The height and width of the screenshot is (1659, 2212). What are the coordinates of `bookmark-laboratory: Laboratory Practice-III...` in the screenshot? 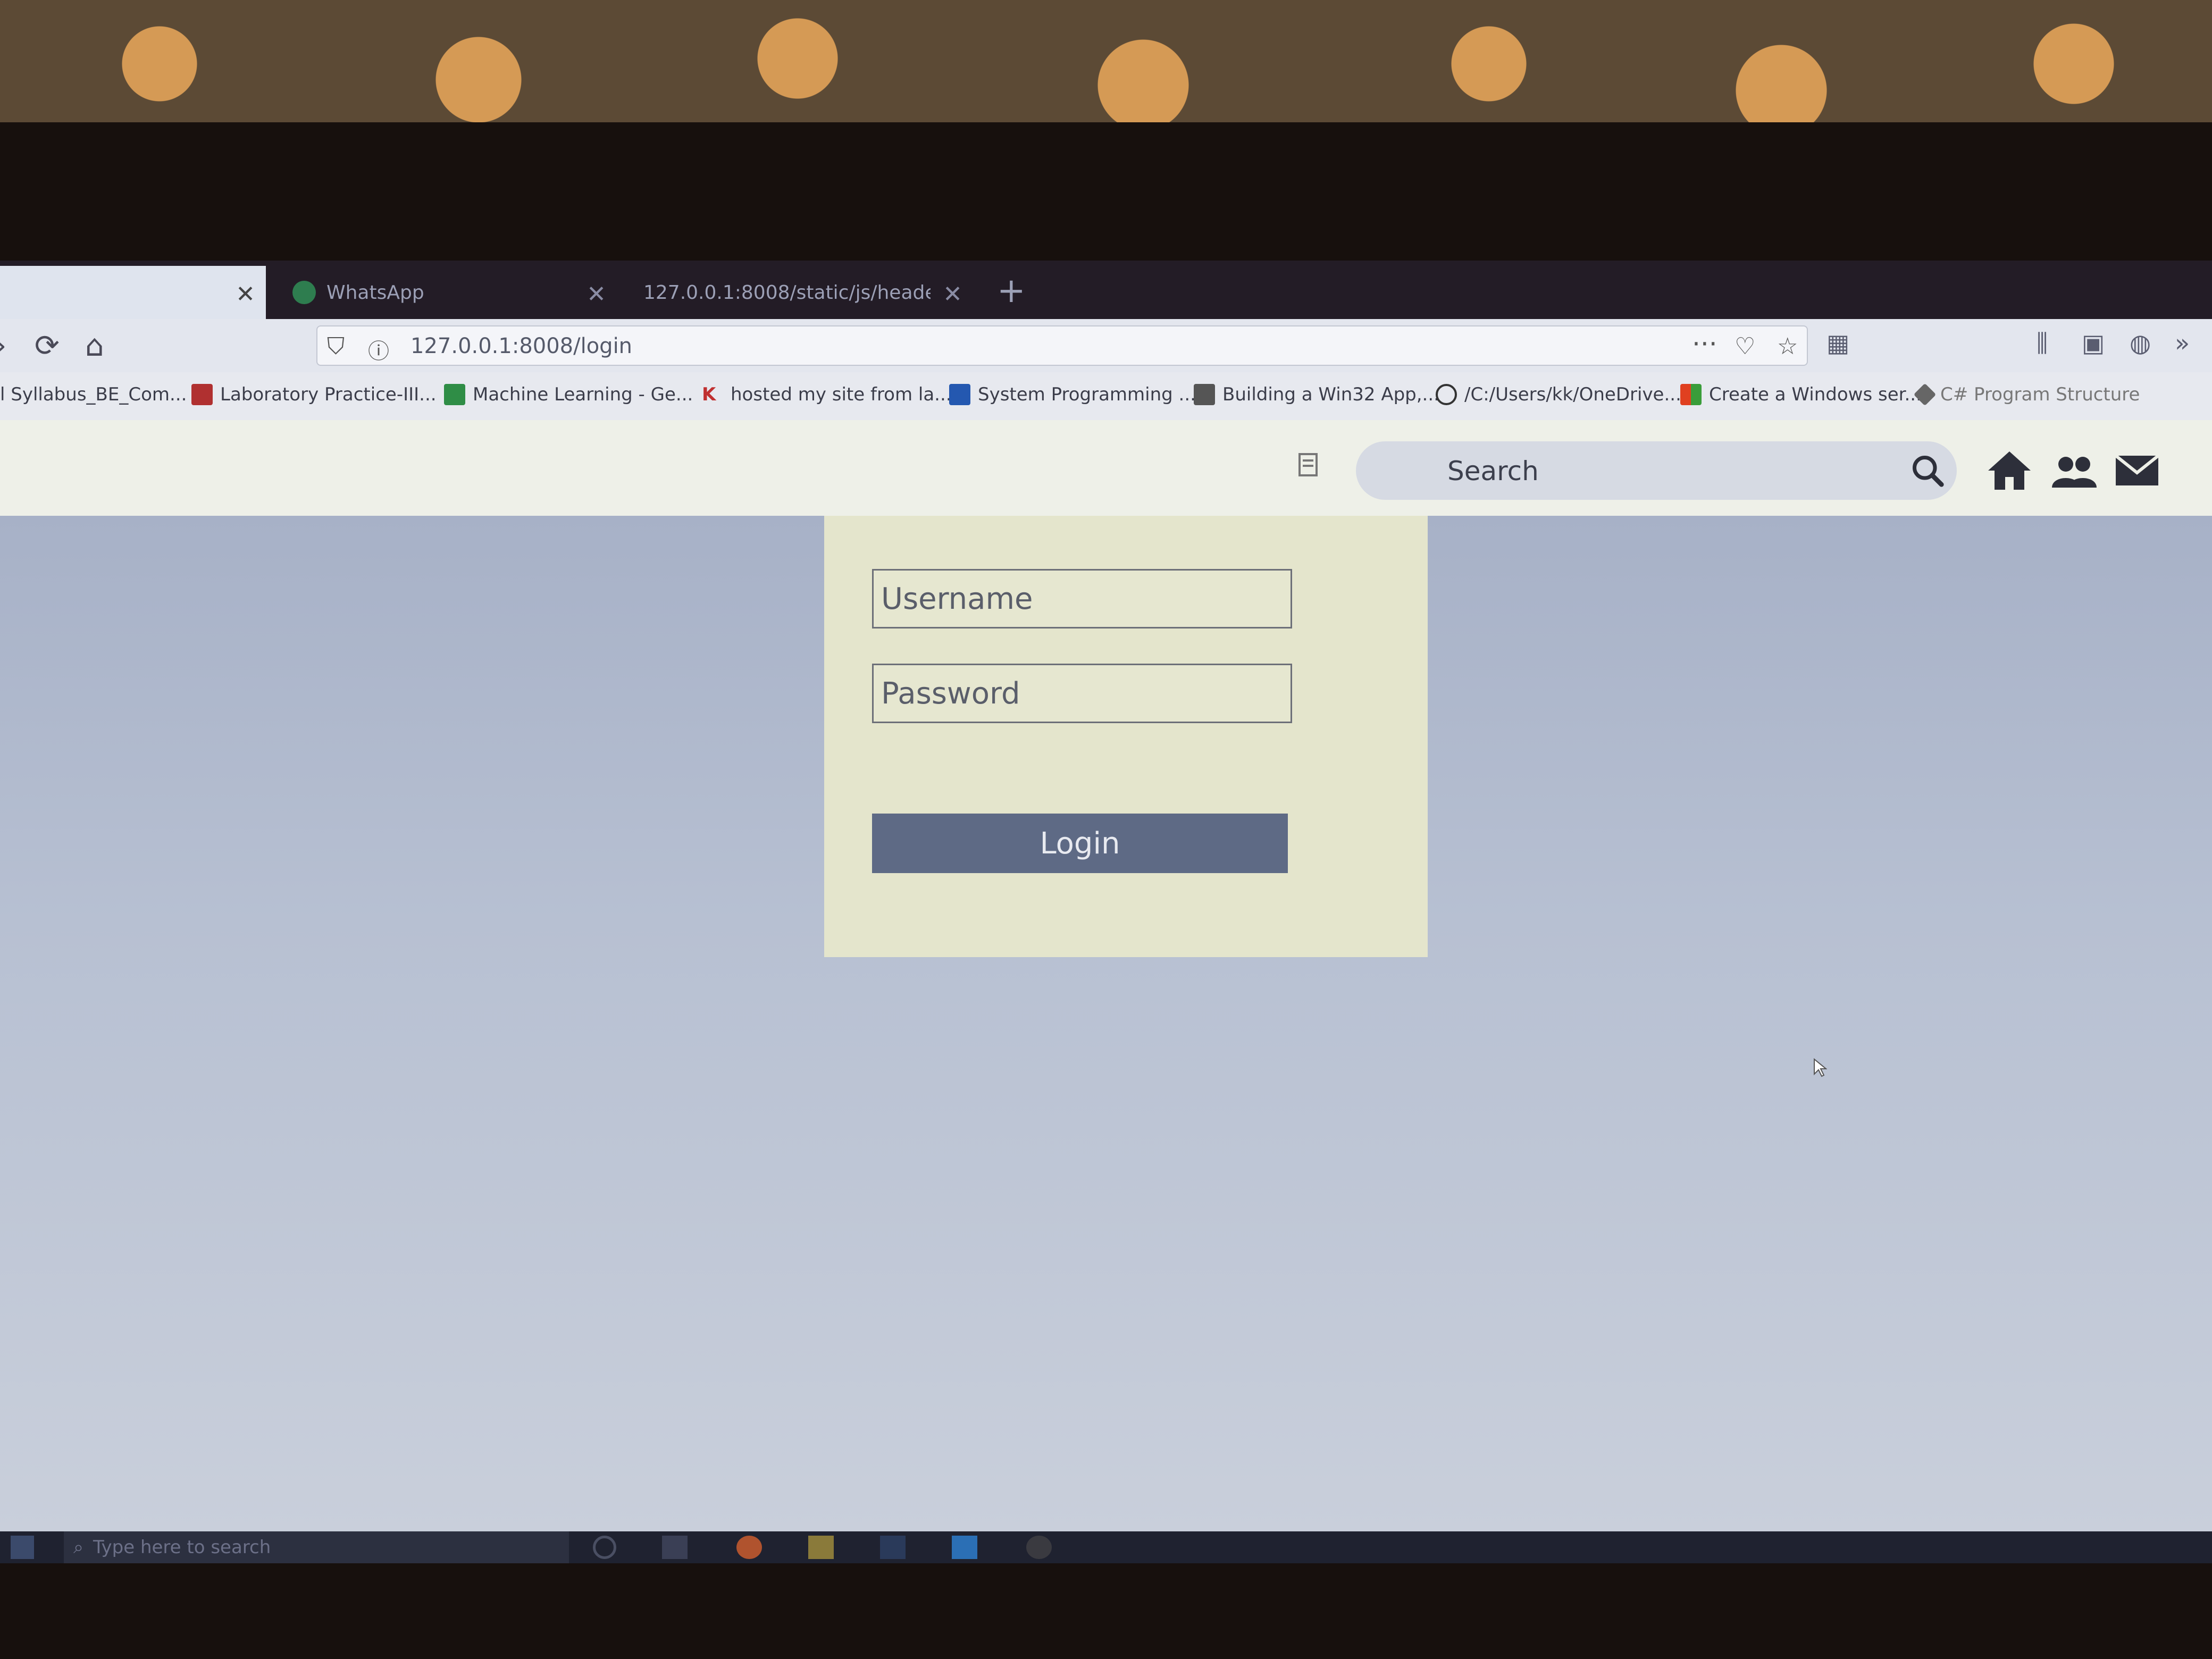 It's located at (314, 394).